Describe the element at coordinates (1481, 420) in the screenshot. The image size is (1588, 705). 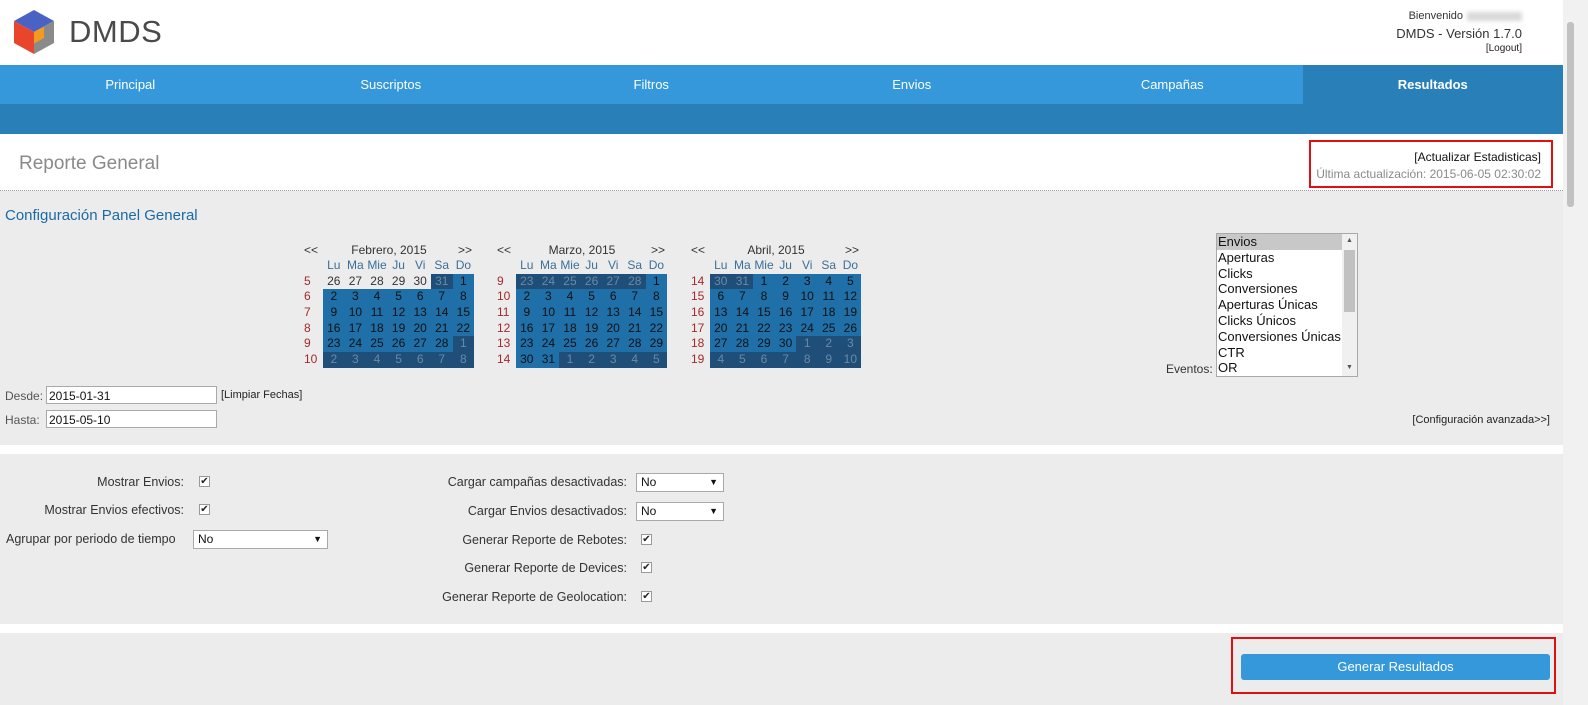
I see `advanced-config-link: [Configuración avanzada>>]` at that location.